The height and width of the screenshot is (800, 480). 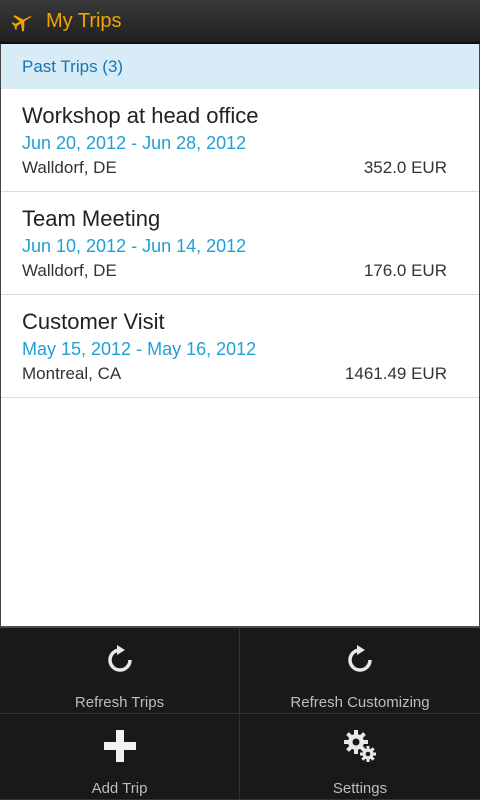 What do you see at coordinates (240, 66) in the screenshot?
I see `section-header-past-trips: Past Trips (3)` at bounding box center [240, 66].